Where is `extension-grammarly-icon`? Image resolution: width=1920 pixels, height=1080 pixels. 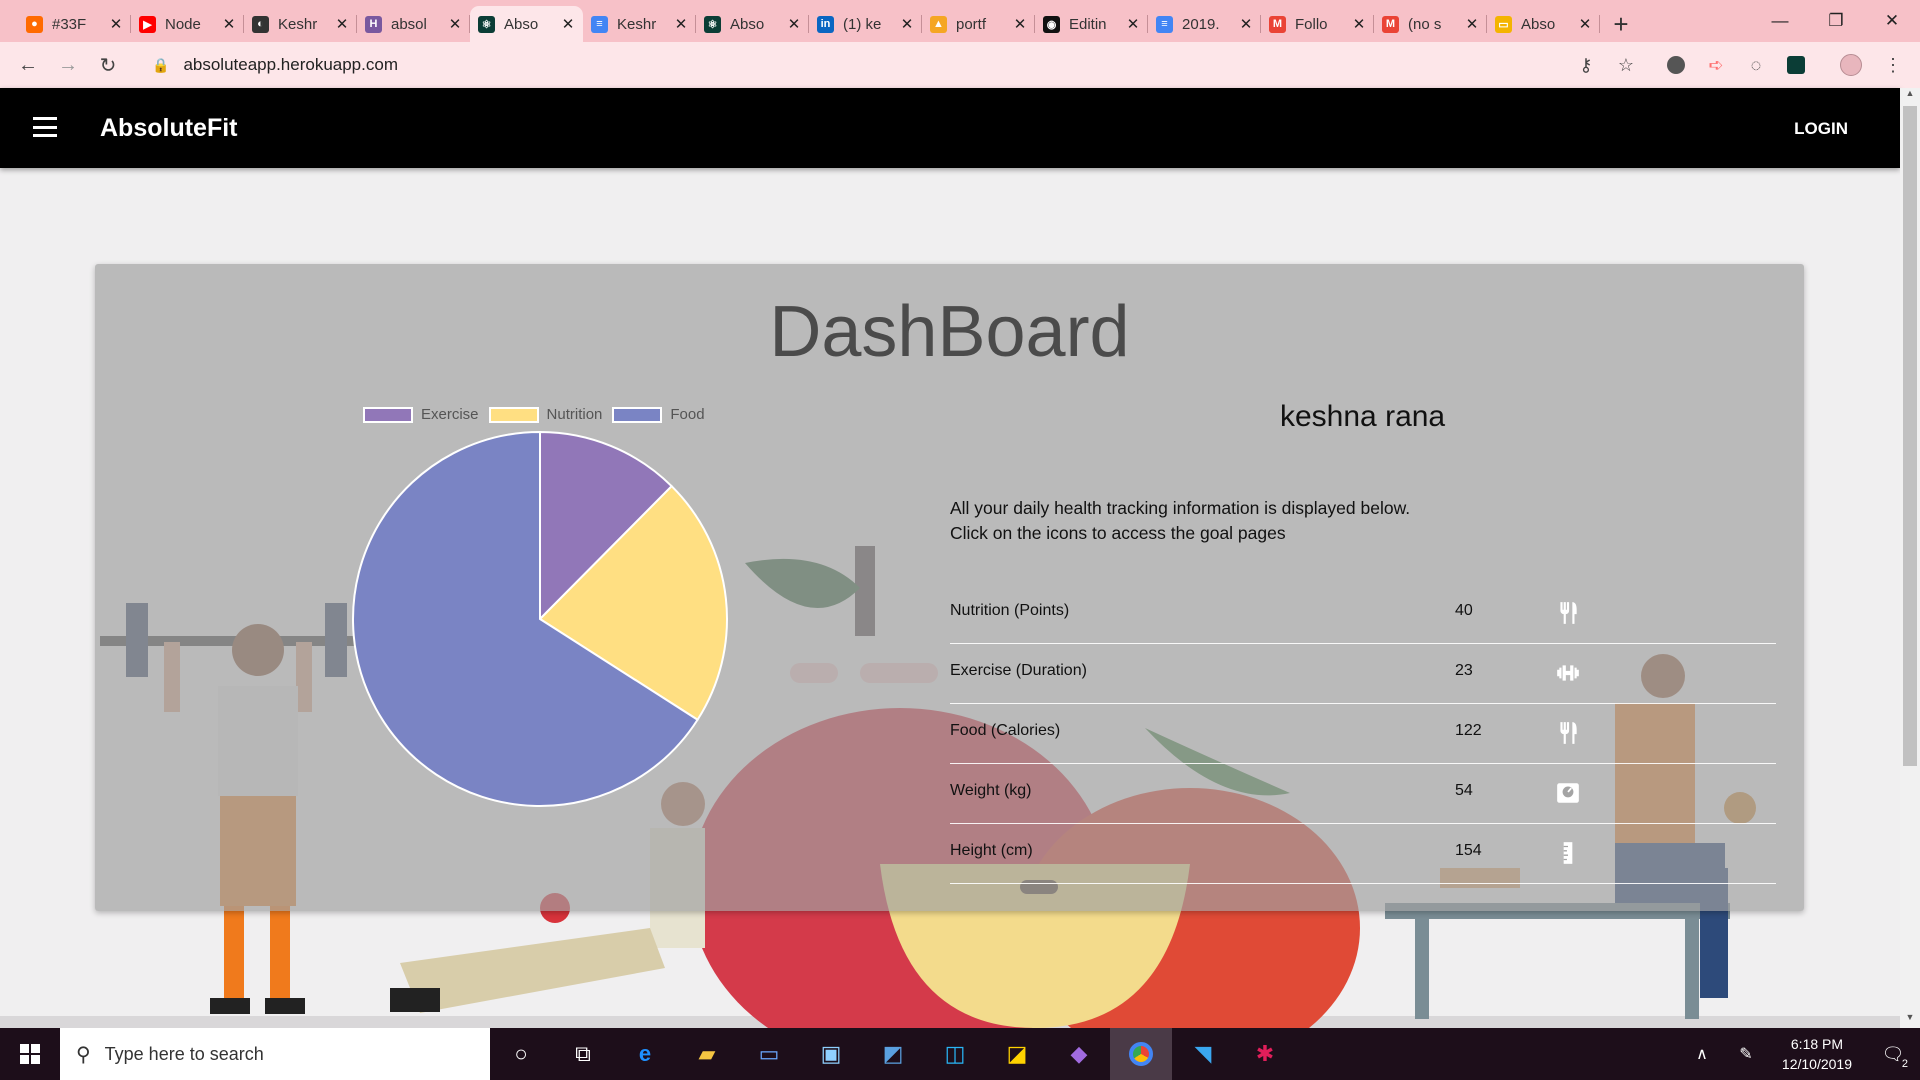 extension-grammarly-icon is located at coordinates (1676, 65).